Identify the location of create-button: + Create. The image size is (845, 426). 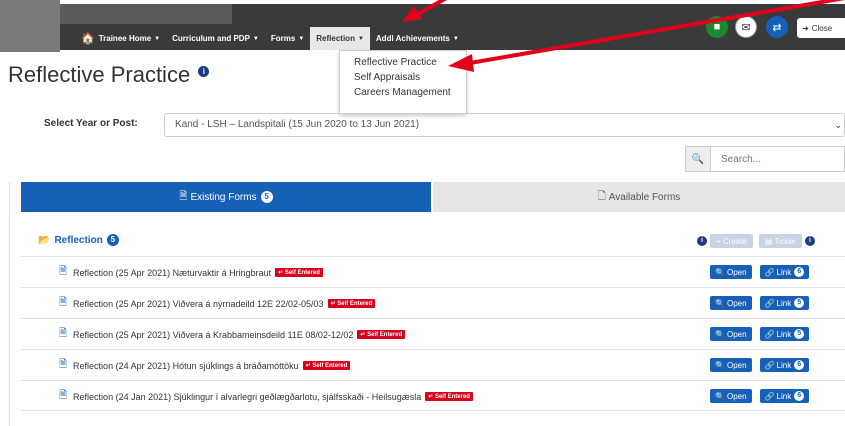
(731, 241).